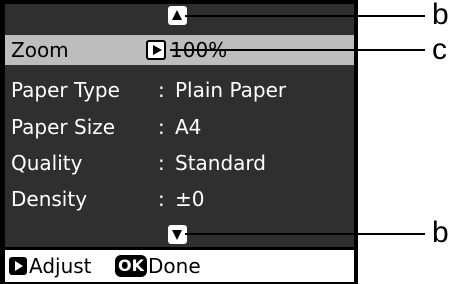 Image resolution: width=465 pixels, height=284 pixels. I want to click on row-label: Paper Type, so click(65, 90).